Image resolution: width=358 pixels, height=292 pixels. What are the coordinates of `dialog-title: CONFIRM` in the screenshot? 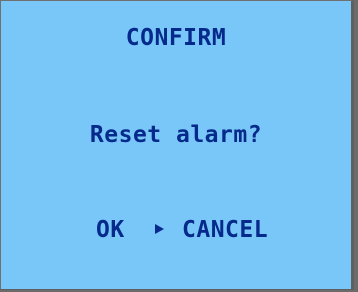 It's located at (176, 38).